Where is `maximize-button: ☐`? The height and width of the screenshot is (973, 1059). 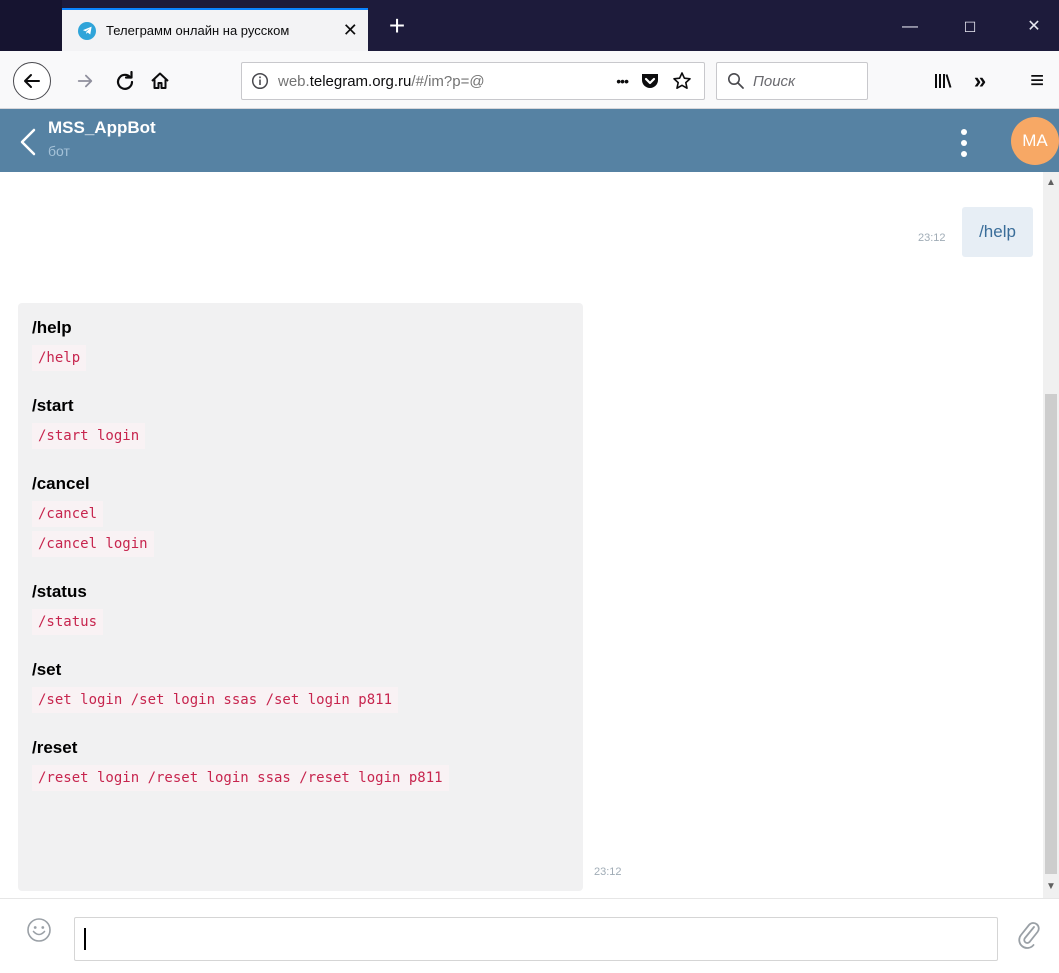 maximize-button: ☐ is located at coordinates (970, 27).